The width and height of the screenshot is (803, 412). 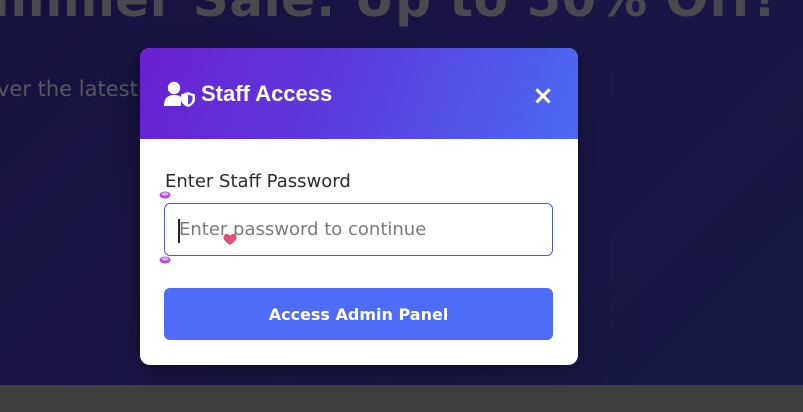 I want to click on password-label: Enter Staff Password, so click(x=258, y=181).